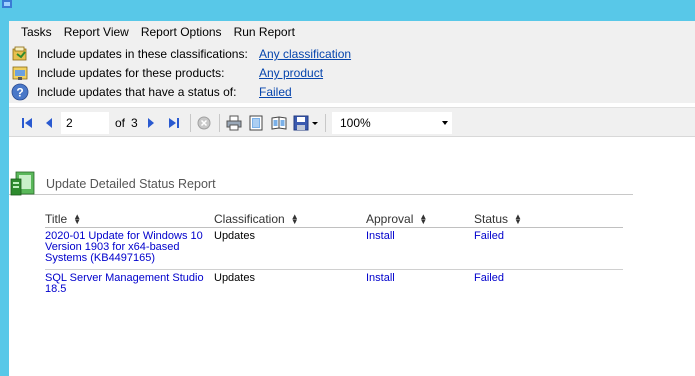 Image resolution: width=695 pixels, height=376 pixels. I want to click on column-header-approval: Approval ▲ ▼, so click(396, 219).